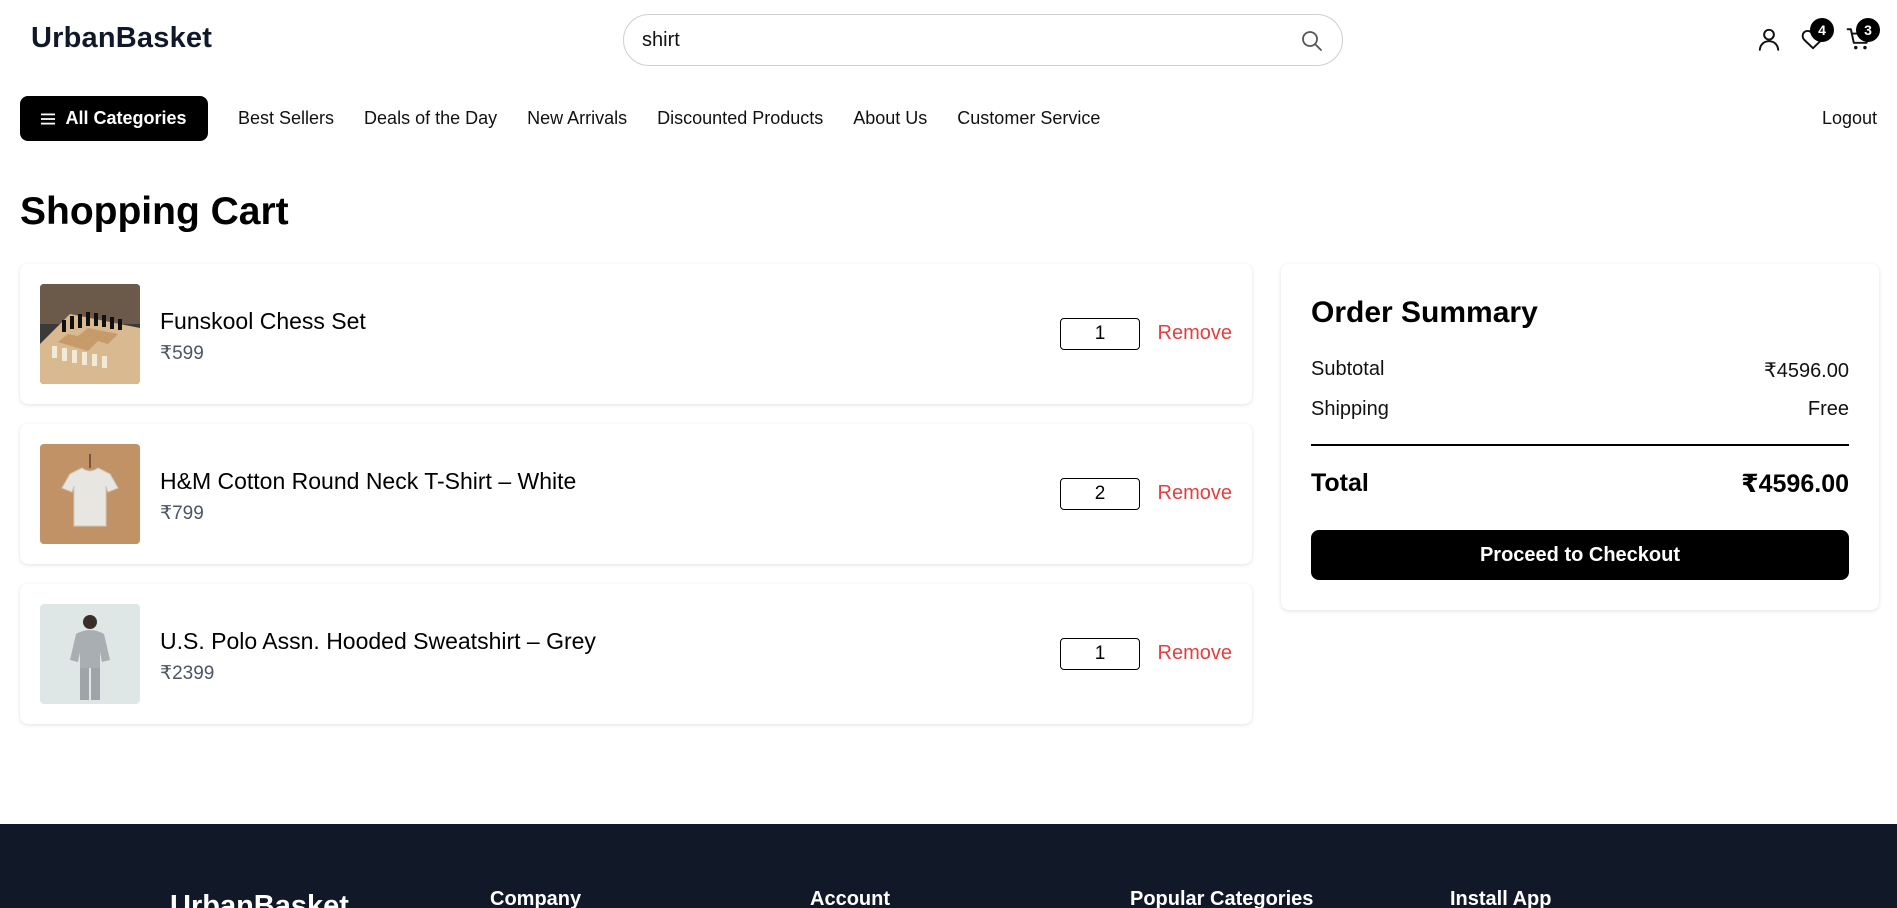 The height and width of the screenshot is (908, 1897). Describe the element at coordinates (1580, 370) in the screenshot. I see `subtotal-row: Subtotal ₹4596.00` at that location.